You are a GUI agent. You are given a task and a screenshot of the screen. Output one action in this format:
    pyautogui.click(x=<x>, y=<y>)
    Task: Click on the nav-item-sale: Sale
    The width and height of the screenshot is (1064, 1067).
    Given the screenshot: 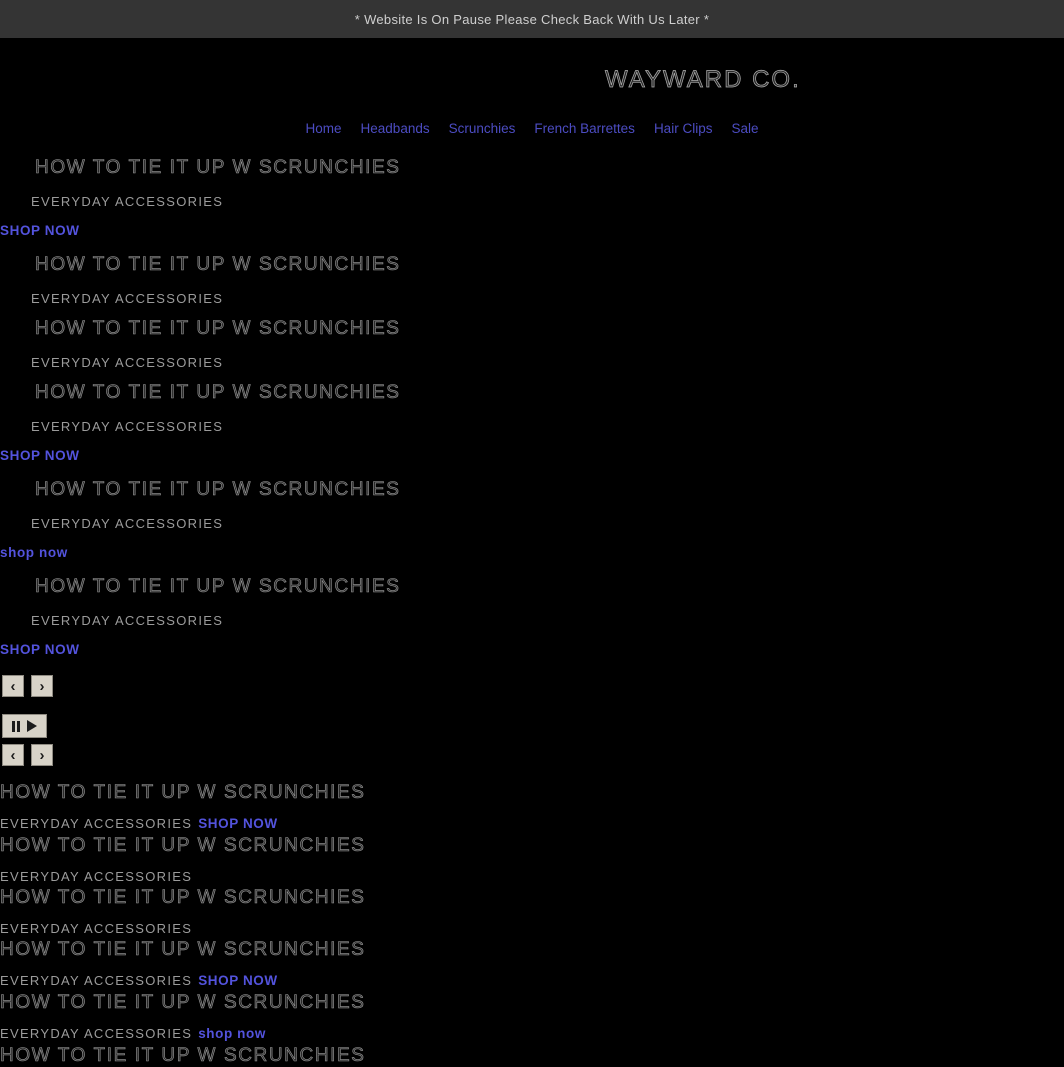 What is the action you would take?
    pyautogui.click(x=744, y=128)
    